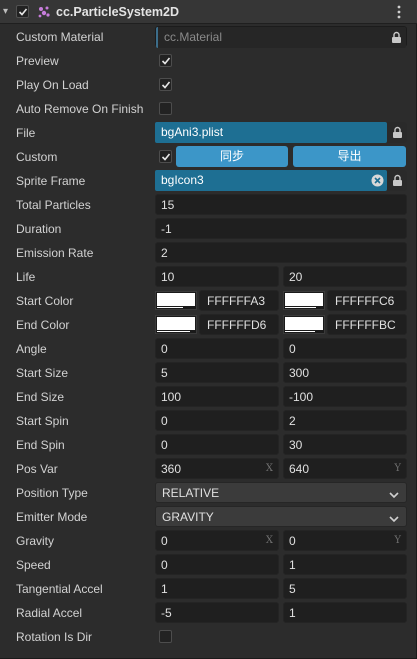 Image resolution: width=417 pixels, height=659 pixels. I want to click on tangential-accel-input: 1, so click(217, 588).